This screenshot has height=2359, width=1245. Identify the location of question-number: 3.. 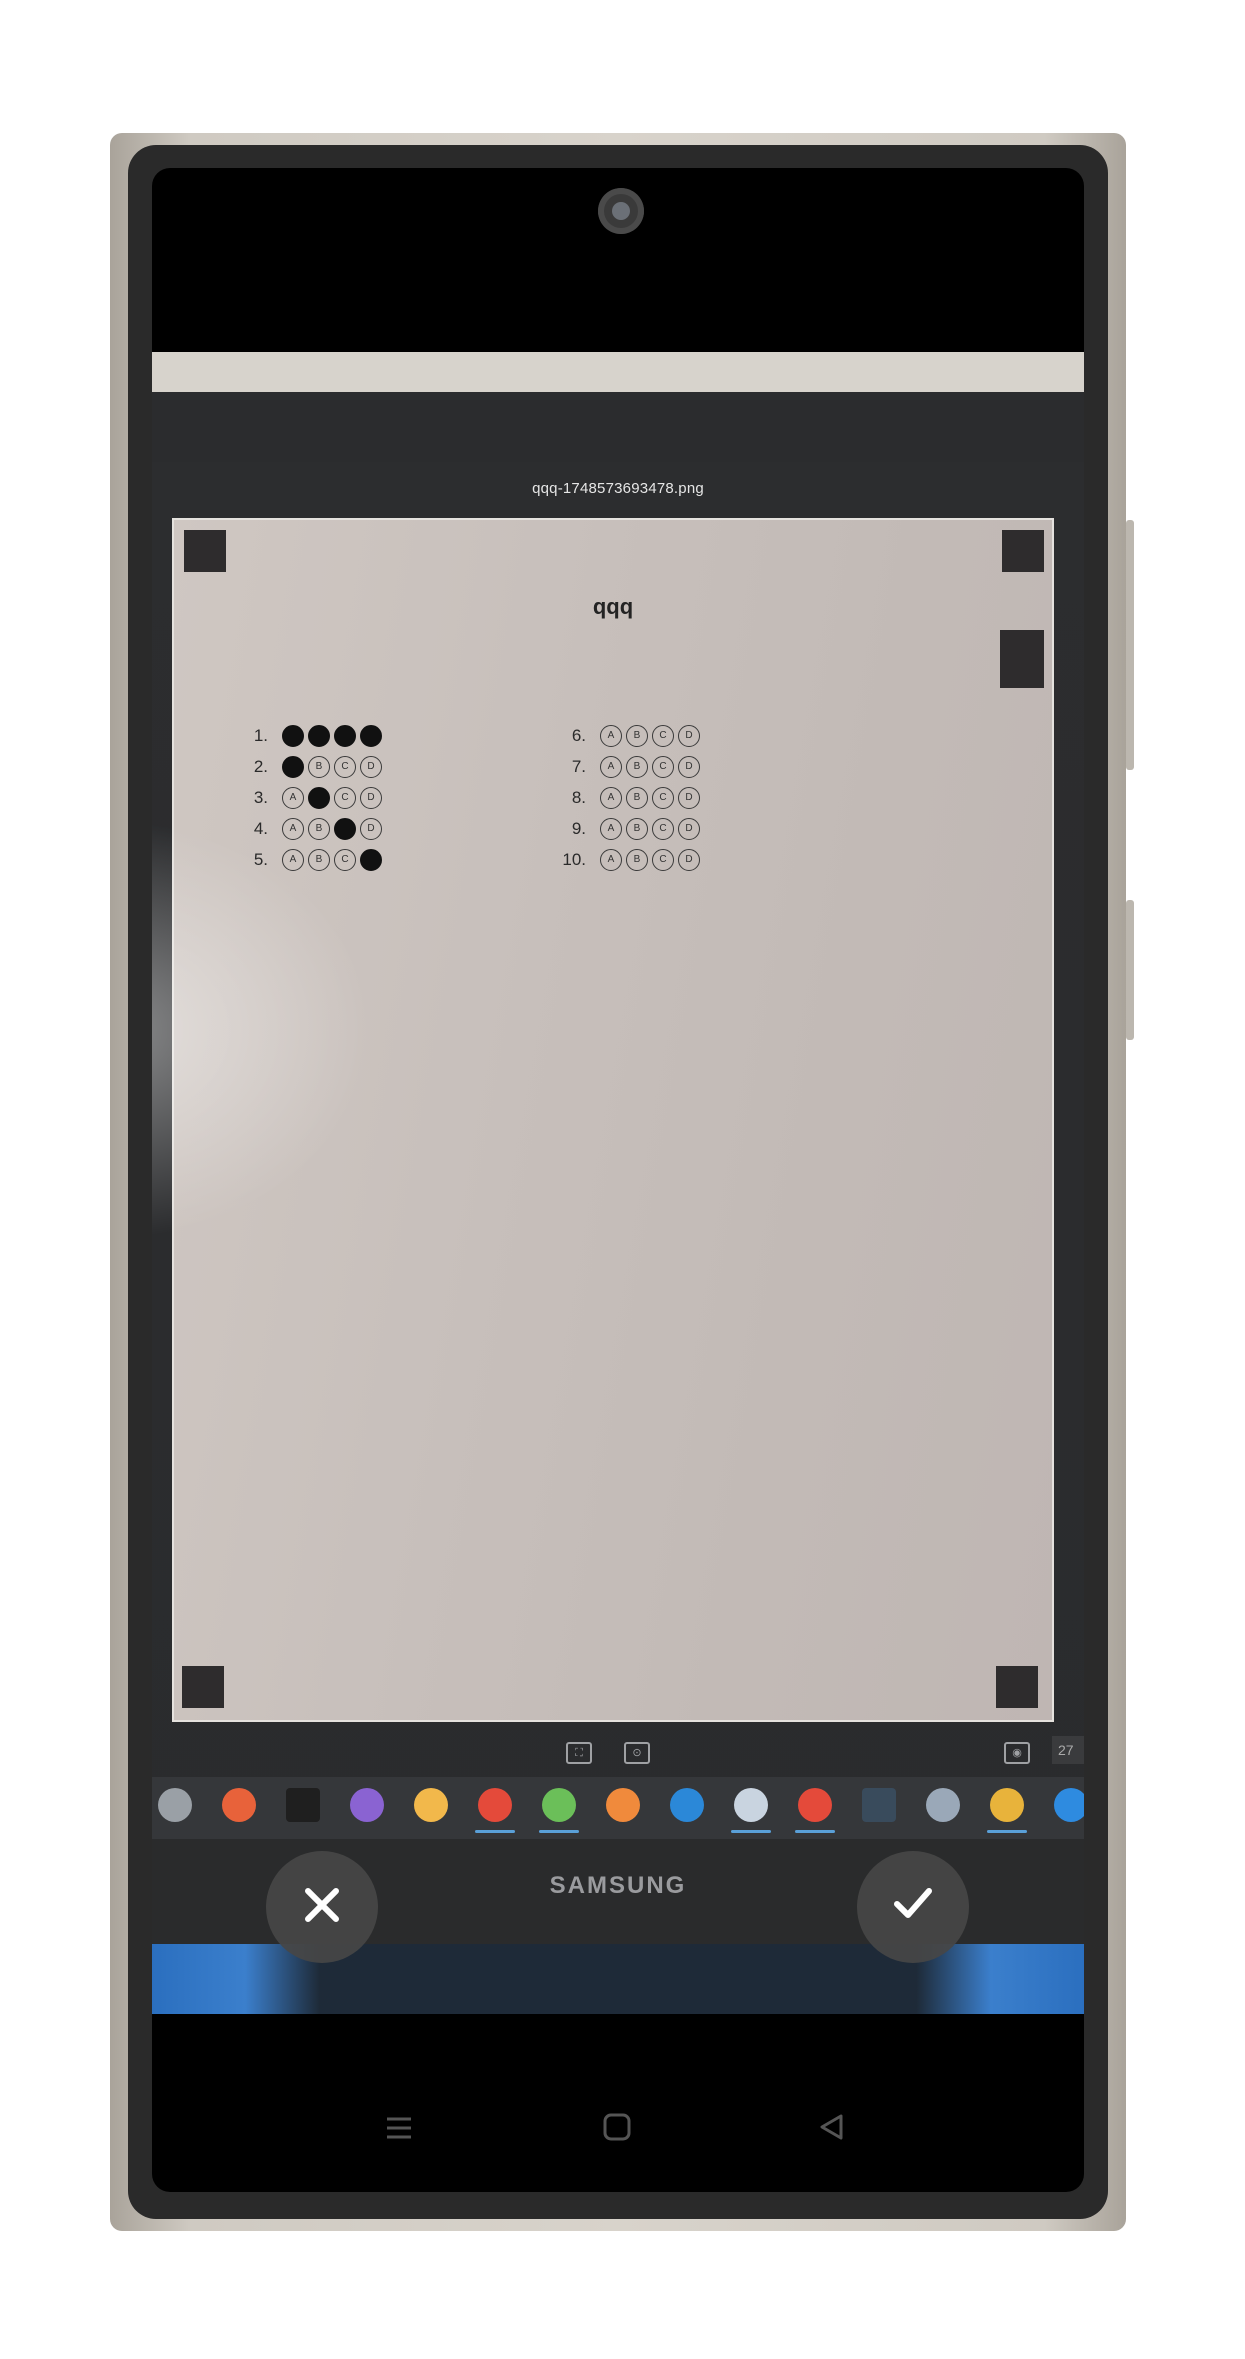
(260, 797).